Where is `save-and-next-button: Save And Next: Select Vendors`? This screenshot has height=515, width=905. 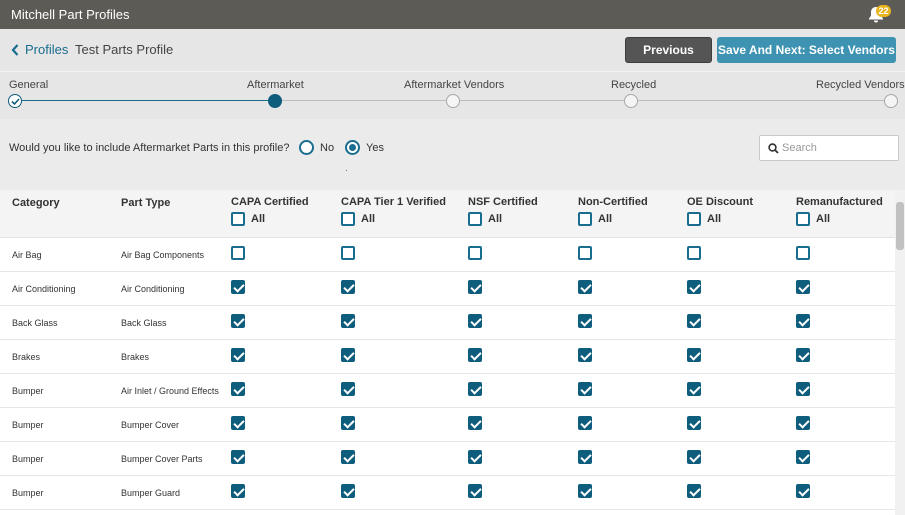
save-and-next-button: Save And Next: Select Vendors is located at coordinates (806, 50).